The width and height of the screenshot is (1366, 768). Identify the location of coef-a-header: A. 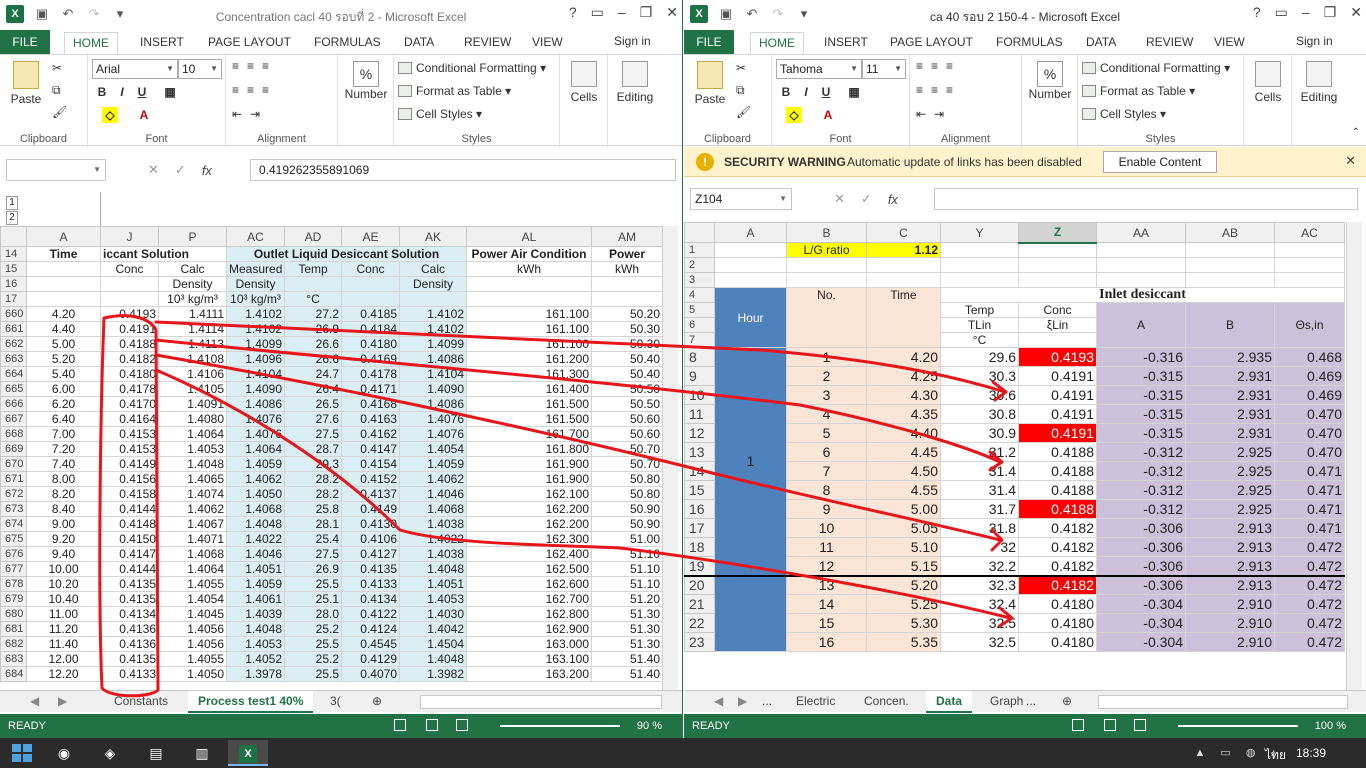
(1141, 325).